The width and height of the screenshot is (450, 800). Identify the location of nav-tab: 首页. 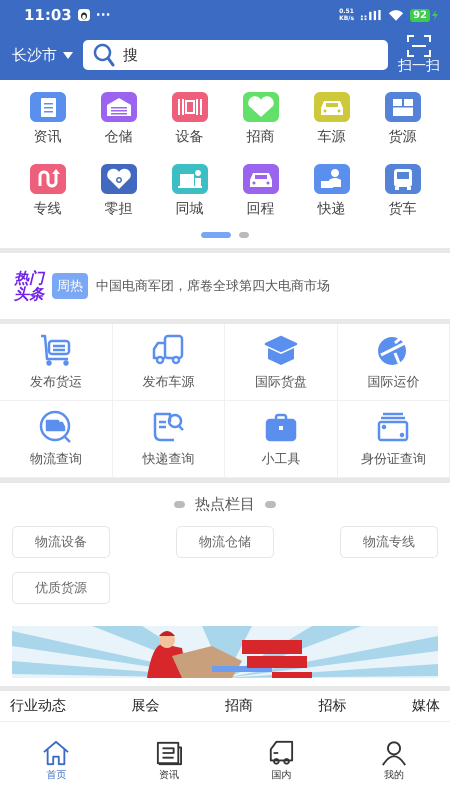
(56, 761).